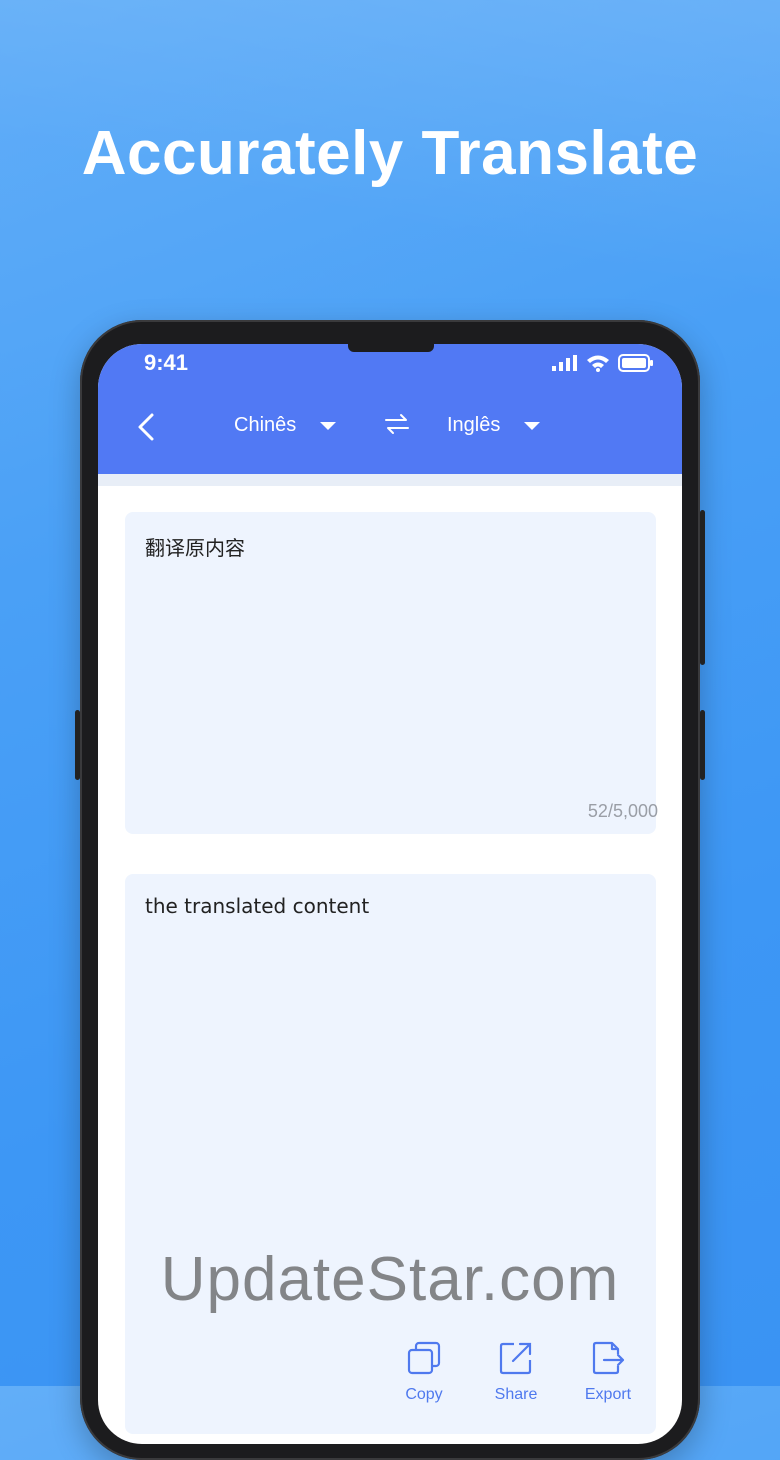 The image size is (780, 1460). What do you see at coordinates (608, 1394) in the screenshot?
I see `export-label: Export` at bounding box center [608, 1394].